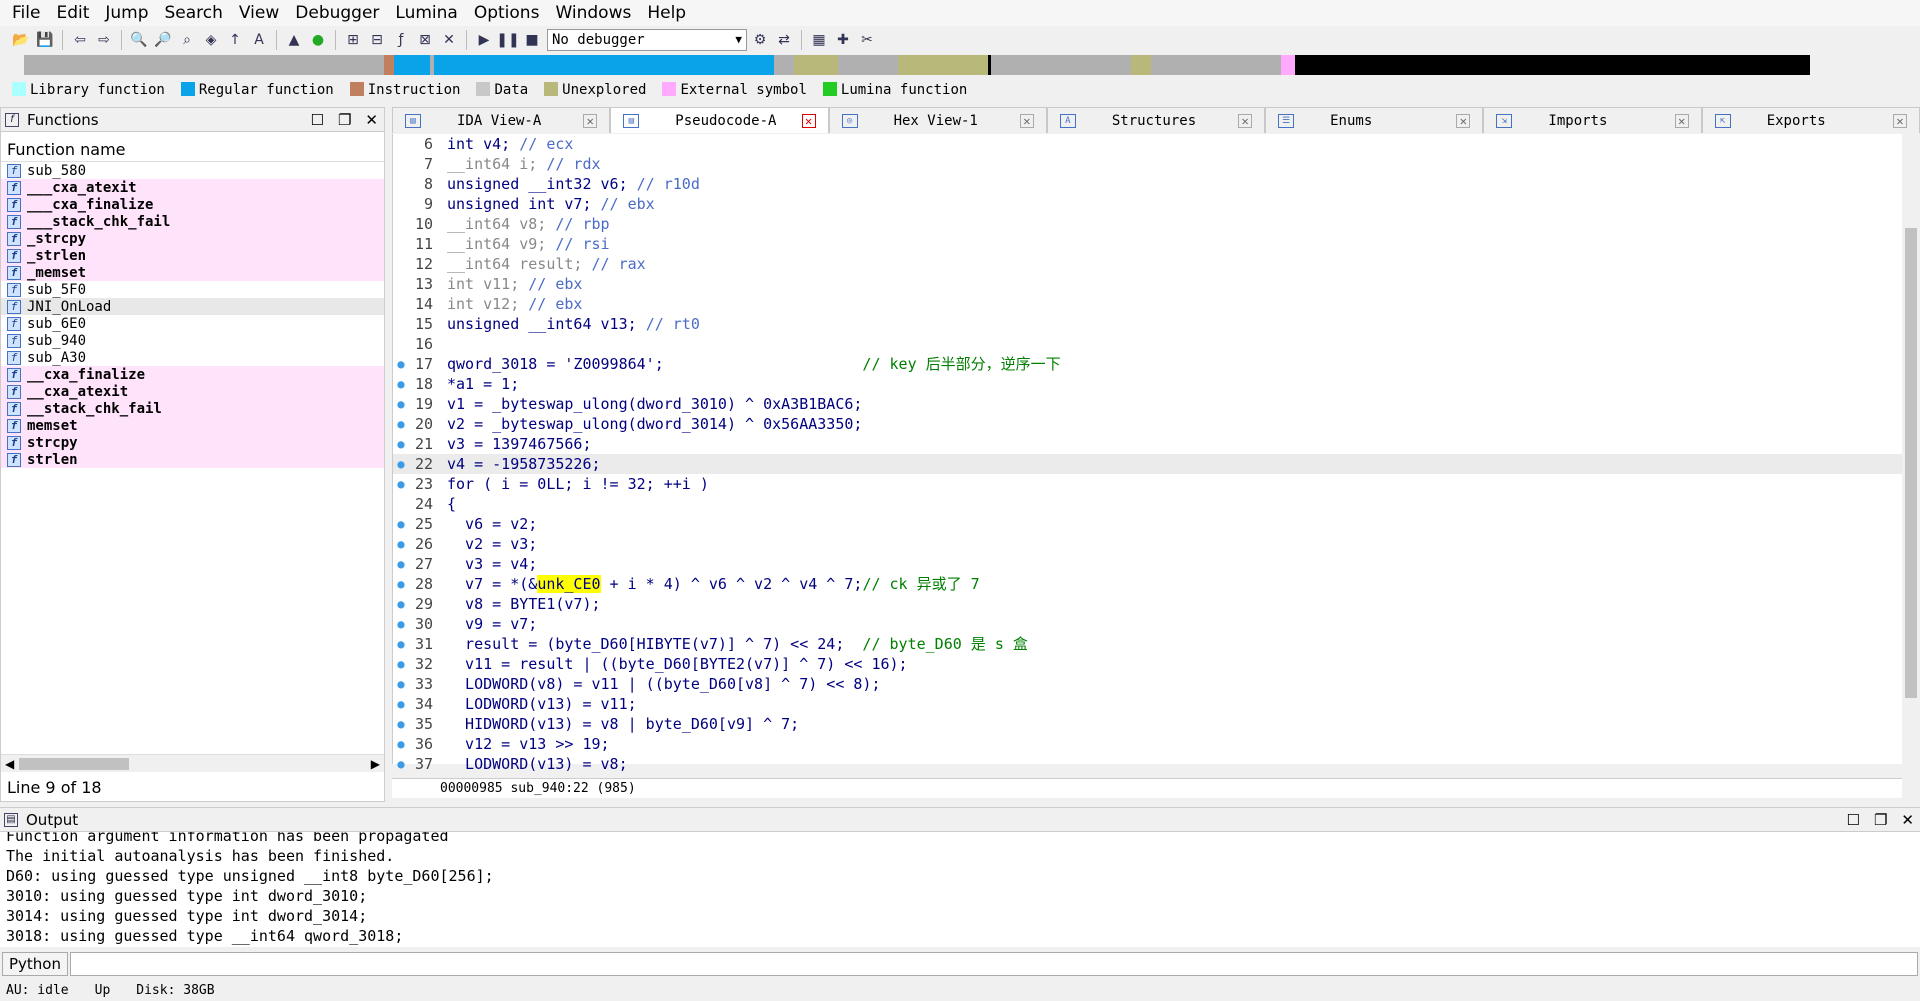  What do you see at coordinates (507, 40) in the screenshot?
I see `pause-icon: ❚❚` at bounding box center [507, 40].